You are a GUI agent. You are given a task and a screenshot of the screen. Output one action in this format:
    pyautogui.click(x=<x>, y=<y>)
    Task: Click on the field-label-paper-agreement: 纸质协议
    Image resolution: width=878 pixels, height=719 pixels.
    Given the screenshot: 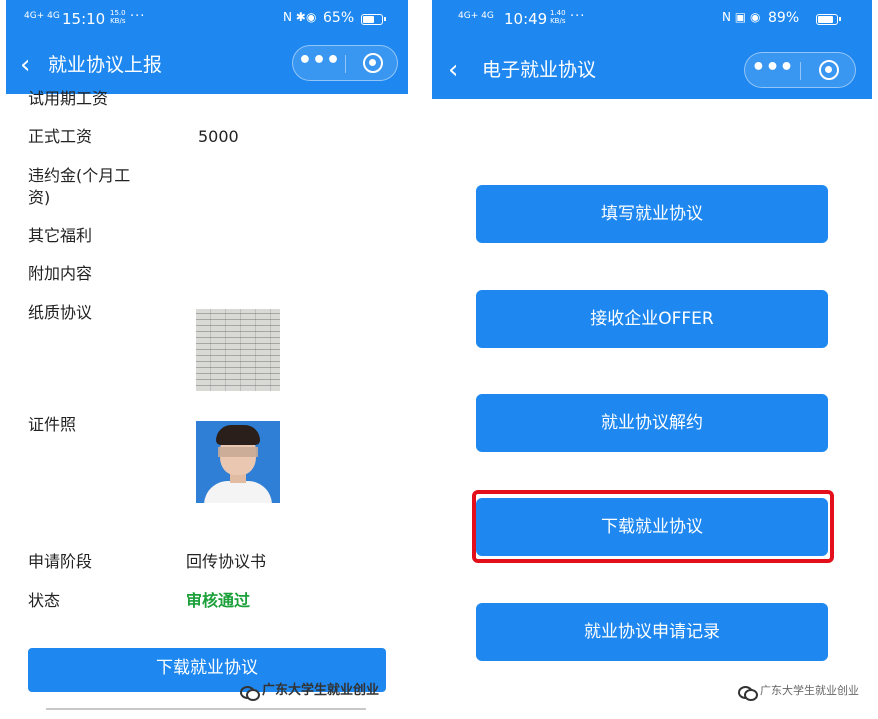 What is the action you would take?
    pyautogui.click(x=60, y=312)
    